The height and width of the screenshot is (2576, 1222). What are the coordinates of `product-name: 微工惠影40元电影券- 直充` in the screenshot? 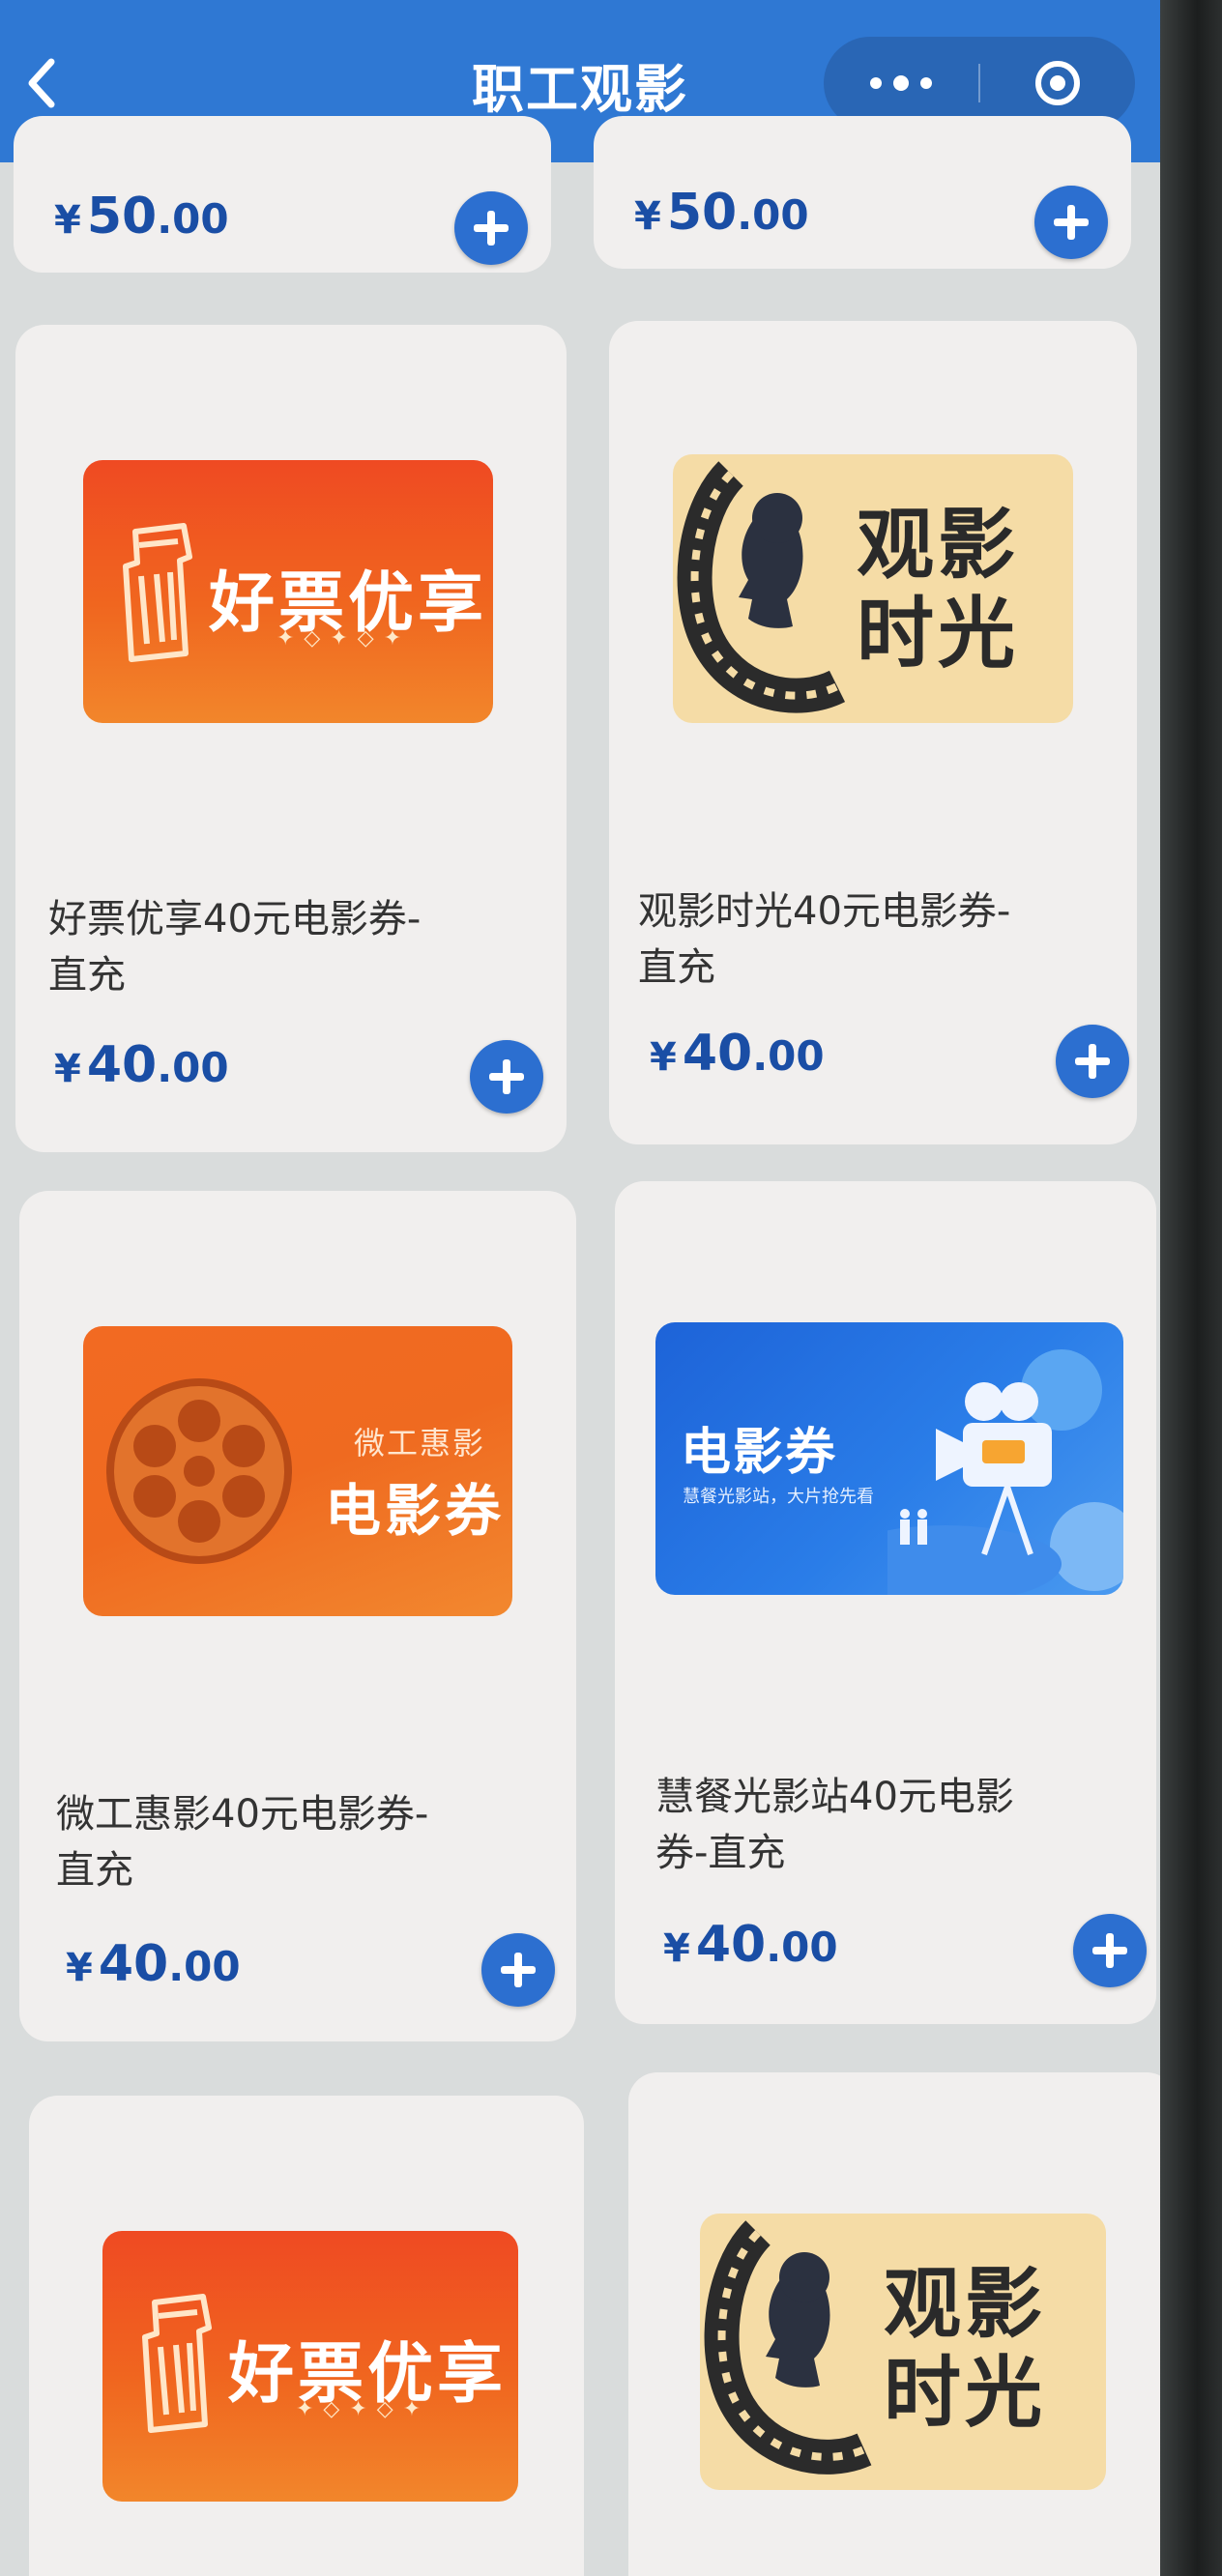 It's located at (308, 1842).